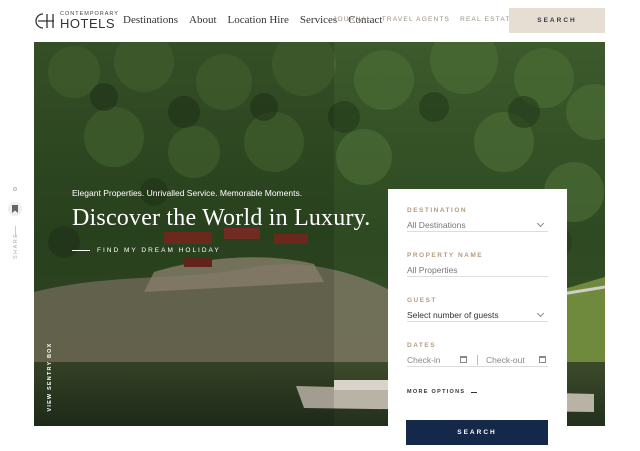  I want to click on more-options-label: MORE OPTIONS, so click(436, 392).